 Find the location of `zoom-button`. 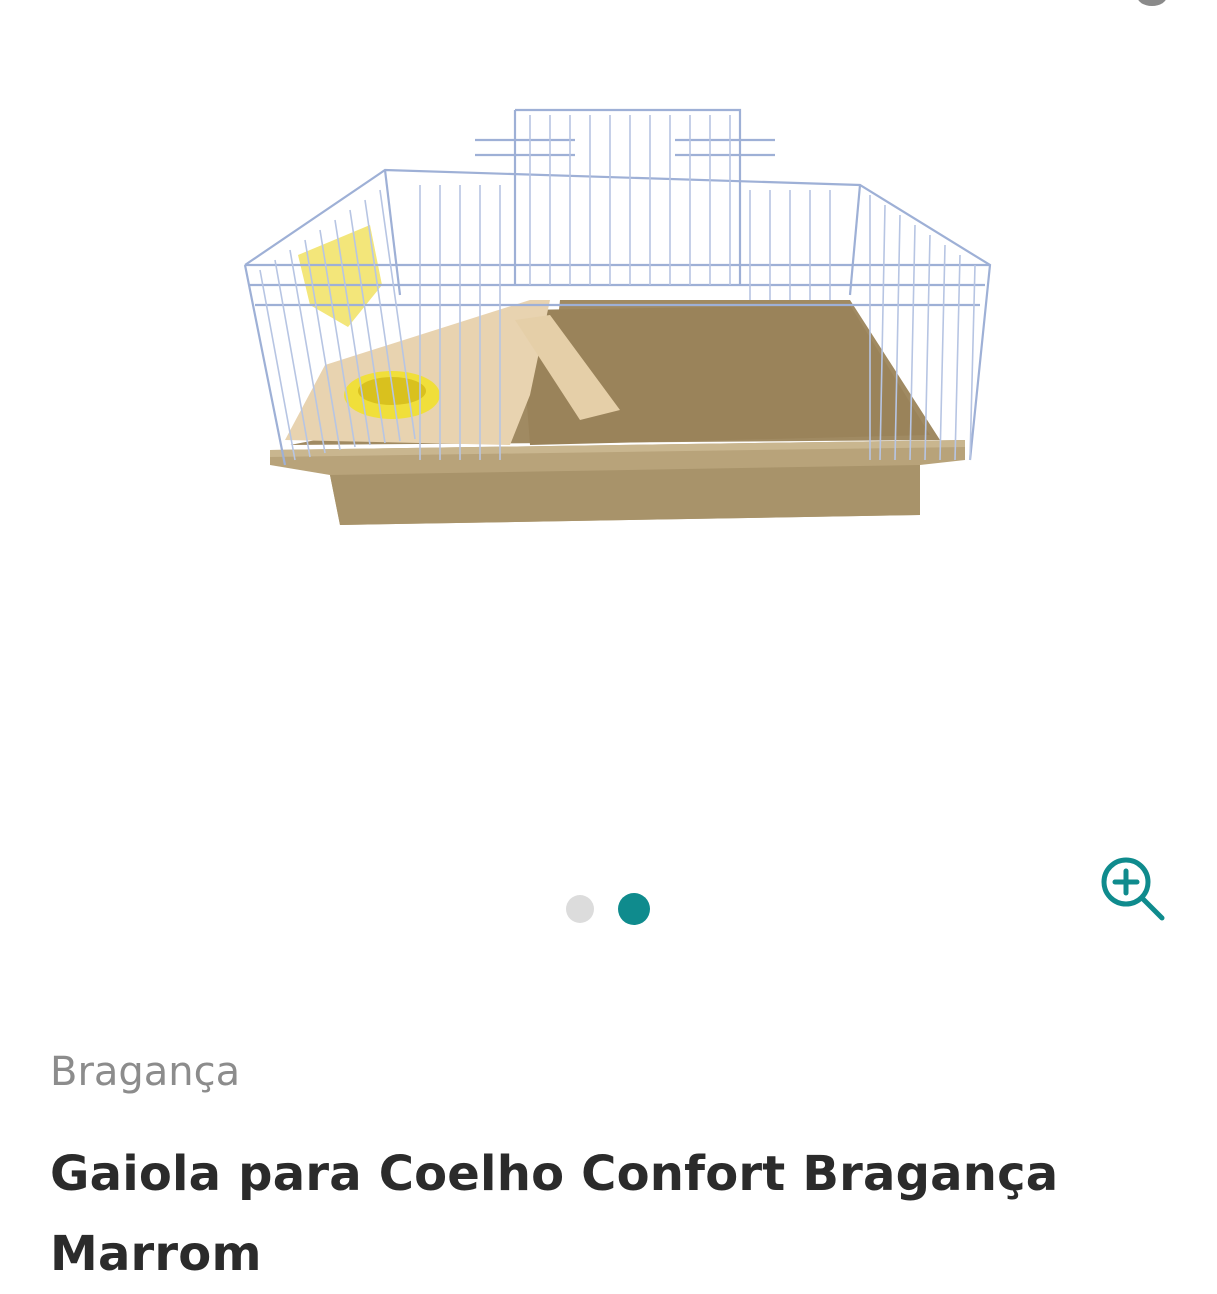

zoom-button is located at coordinates (1132, 888).